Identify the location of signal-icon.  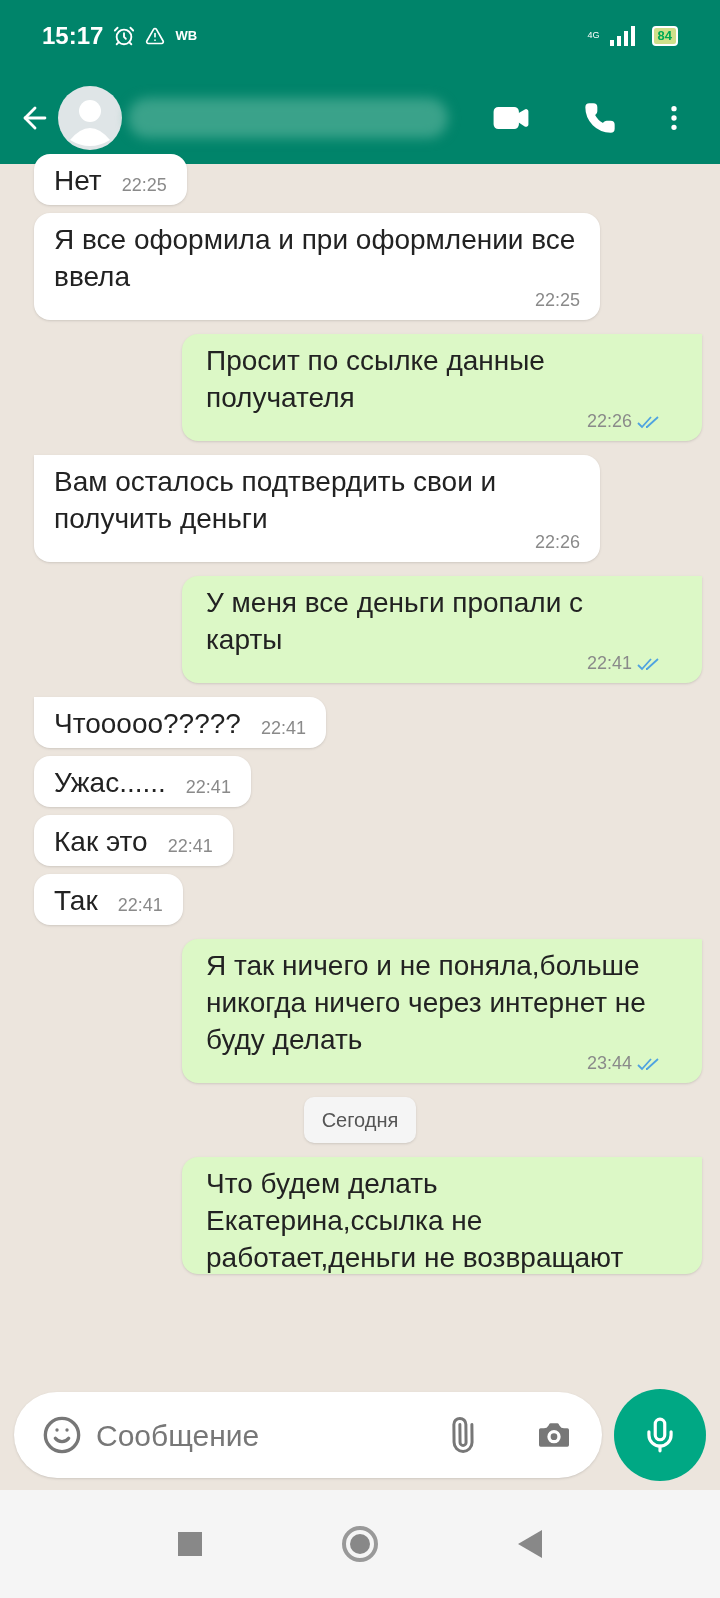
(622, 36).